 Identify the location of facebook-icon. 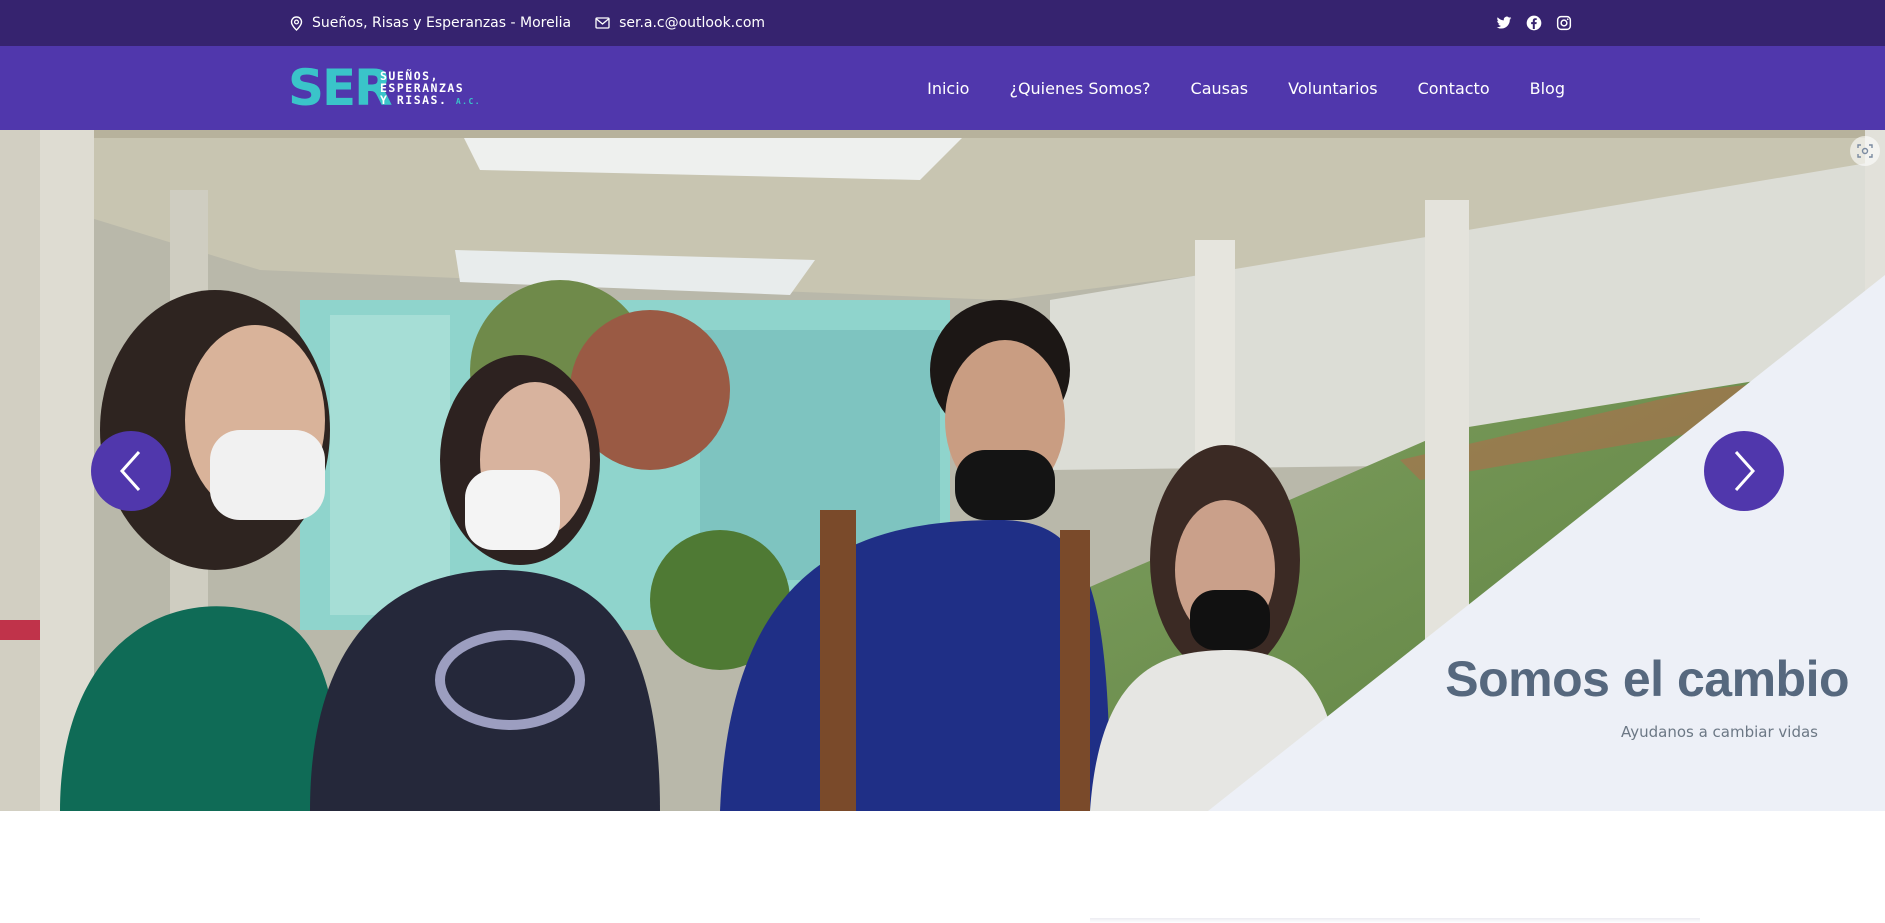
(1534, 23).